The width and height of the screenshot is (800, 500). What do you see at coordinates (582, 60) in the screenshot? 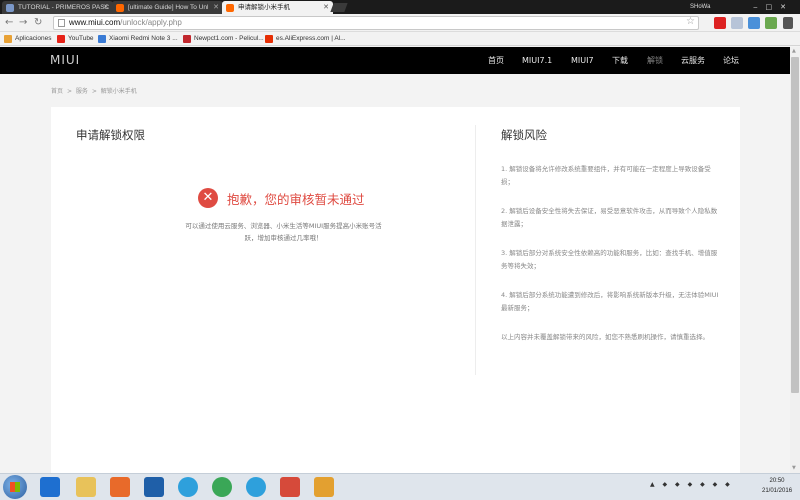
I see `nav-miui7: MIUI7` at bounding box center [582, 60].